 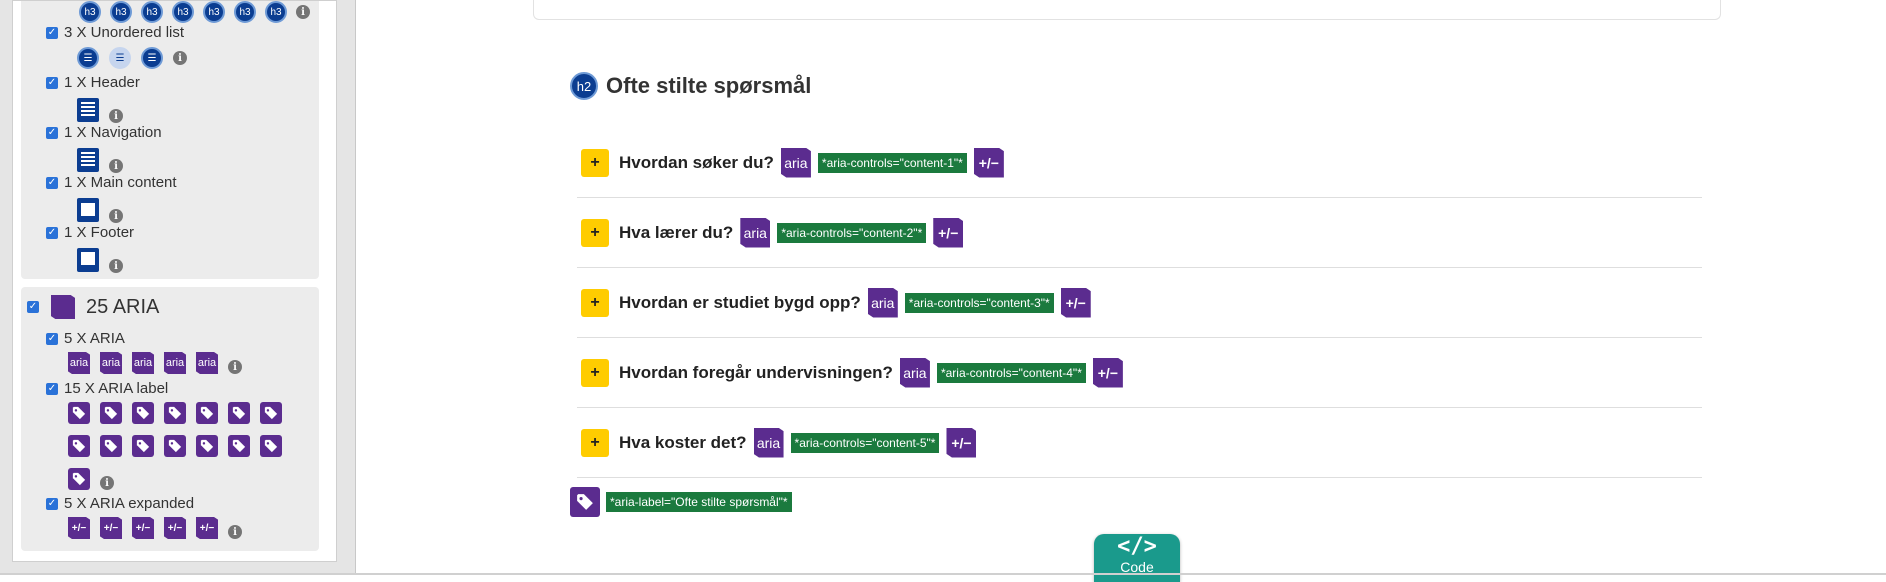 I want to click on unordered-list-icons: ☰ ☰ ☰ i, so click(x=132, y=58).